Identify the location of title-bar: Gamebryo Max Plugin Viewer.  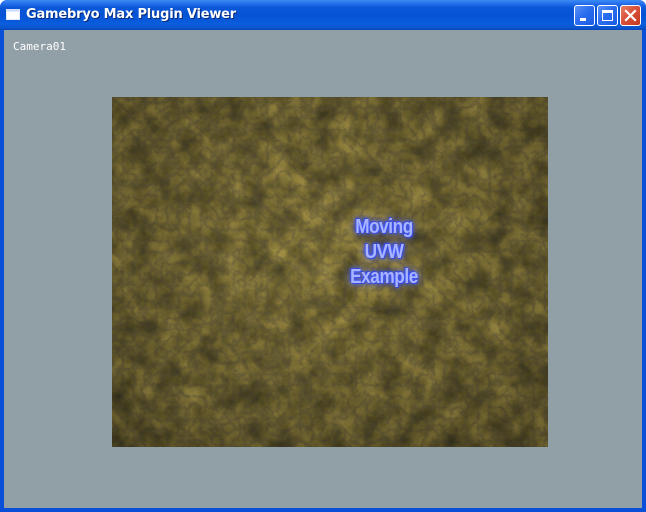
(323, 15).